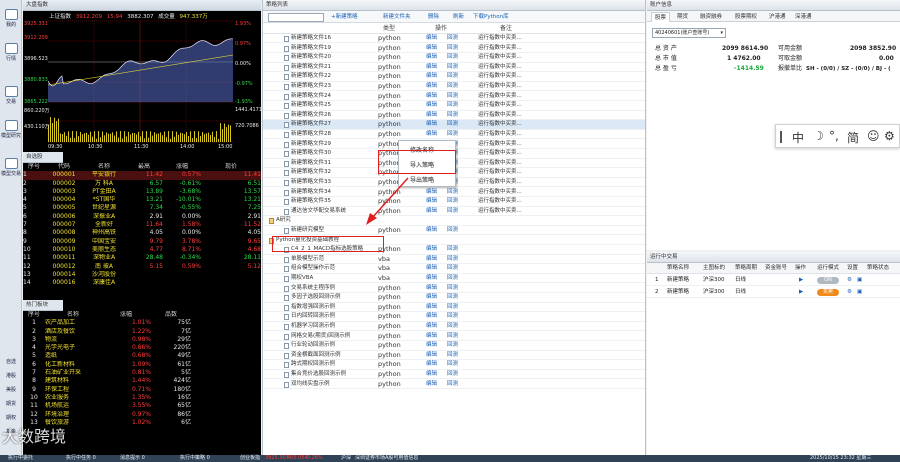  What do you see at coordinates (11, 95) in the screenshot?
I see `nav-trade: 交易` at bounding box center [11, 95].